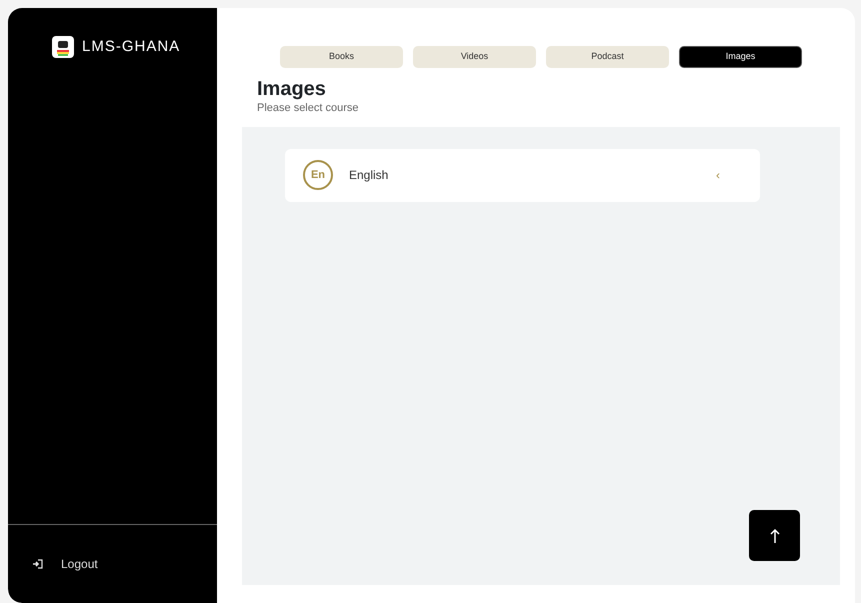 The image size is (861, 603). I want to click on tab: Images, so click(740, 57).